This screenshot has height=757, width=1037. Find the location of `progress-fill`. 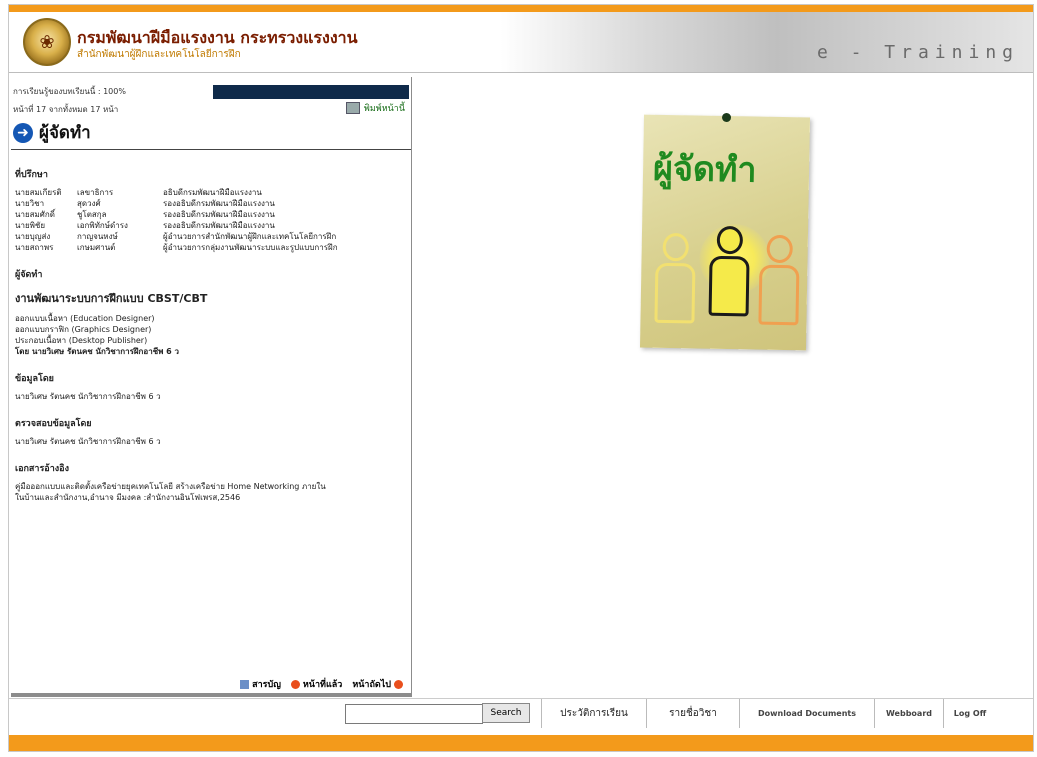

progress-fill is located at coordinates (311, 92).